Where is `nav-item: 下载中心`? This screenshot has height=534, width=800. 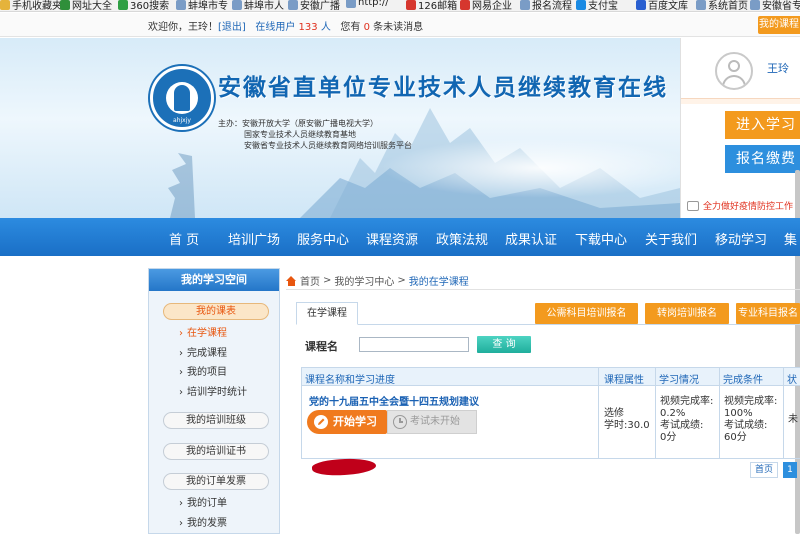
nav-item: 下载中心 is located at coordinates (601, 238).